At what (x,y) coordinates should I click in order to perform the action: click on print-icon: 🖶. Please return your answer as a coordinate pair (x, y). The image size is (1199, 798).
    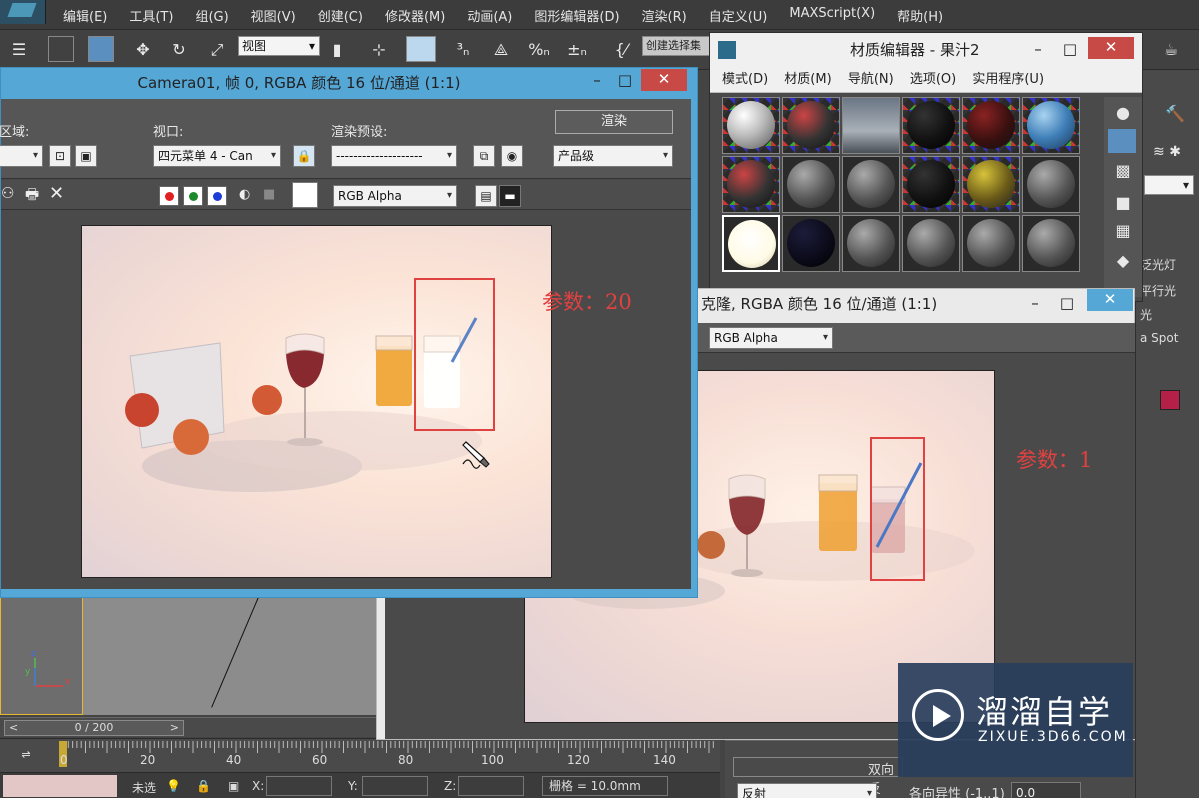
    Looking at the image, I should click on (32, 196).